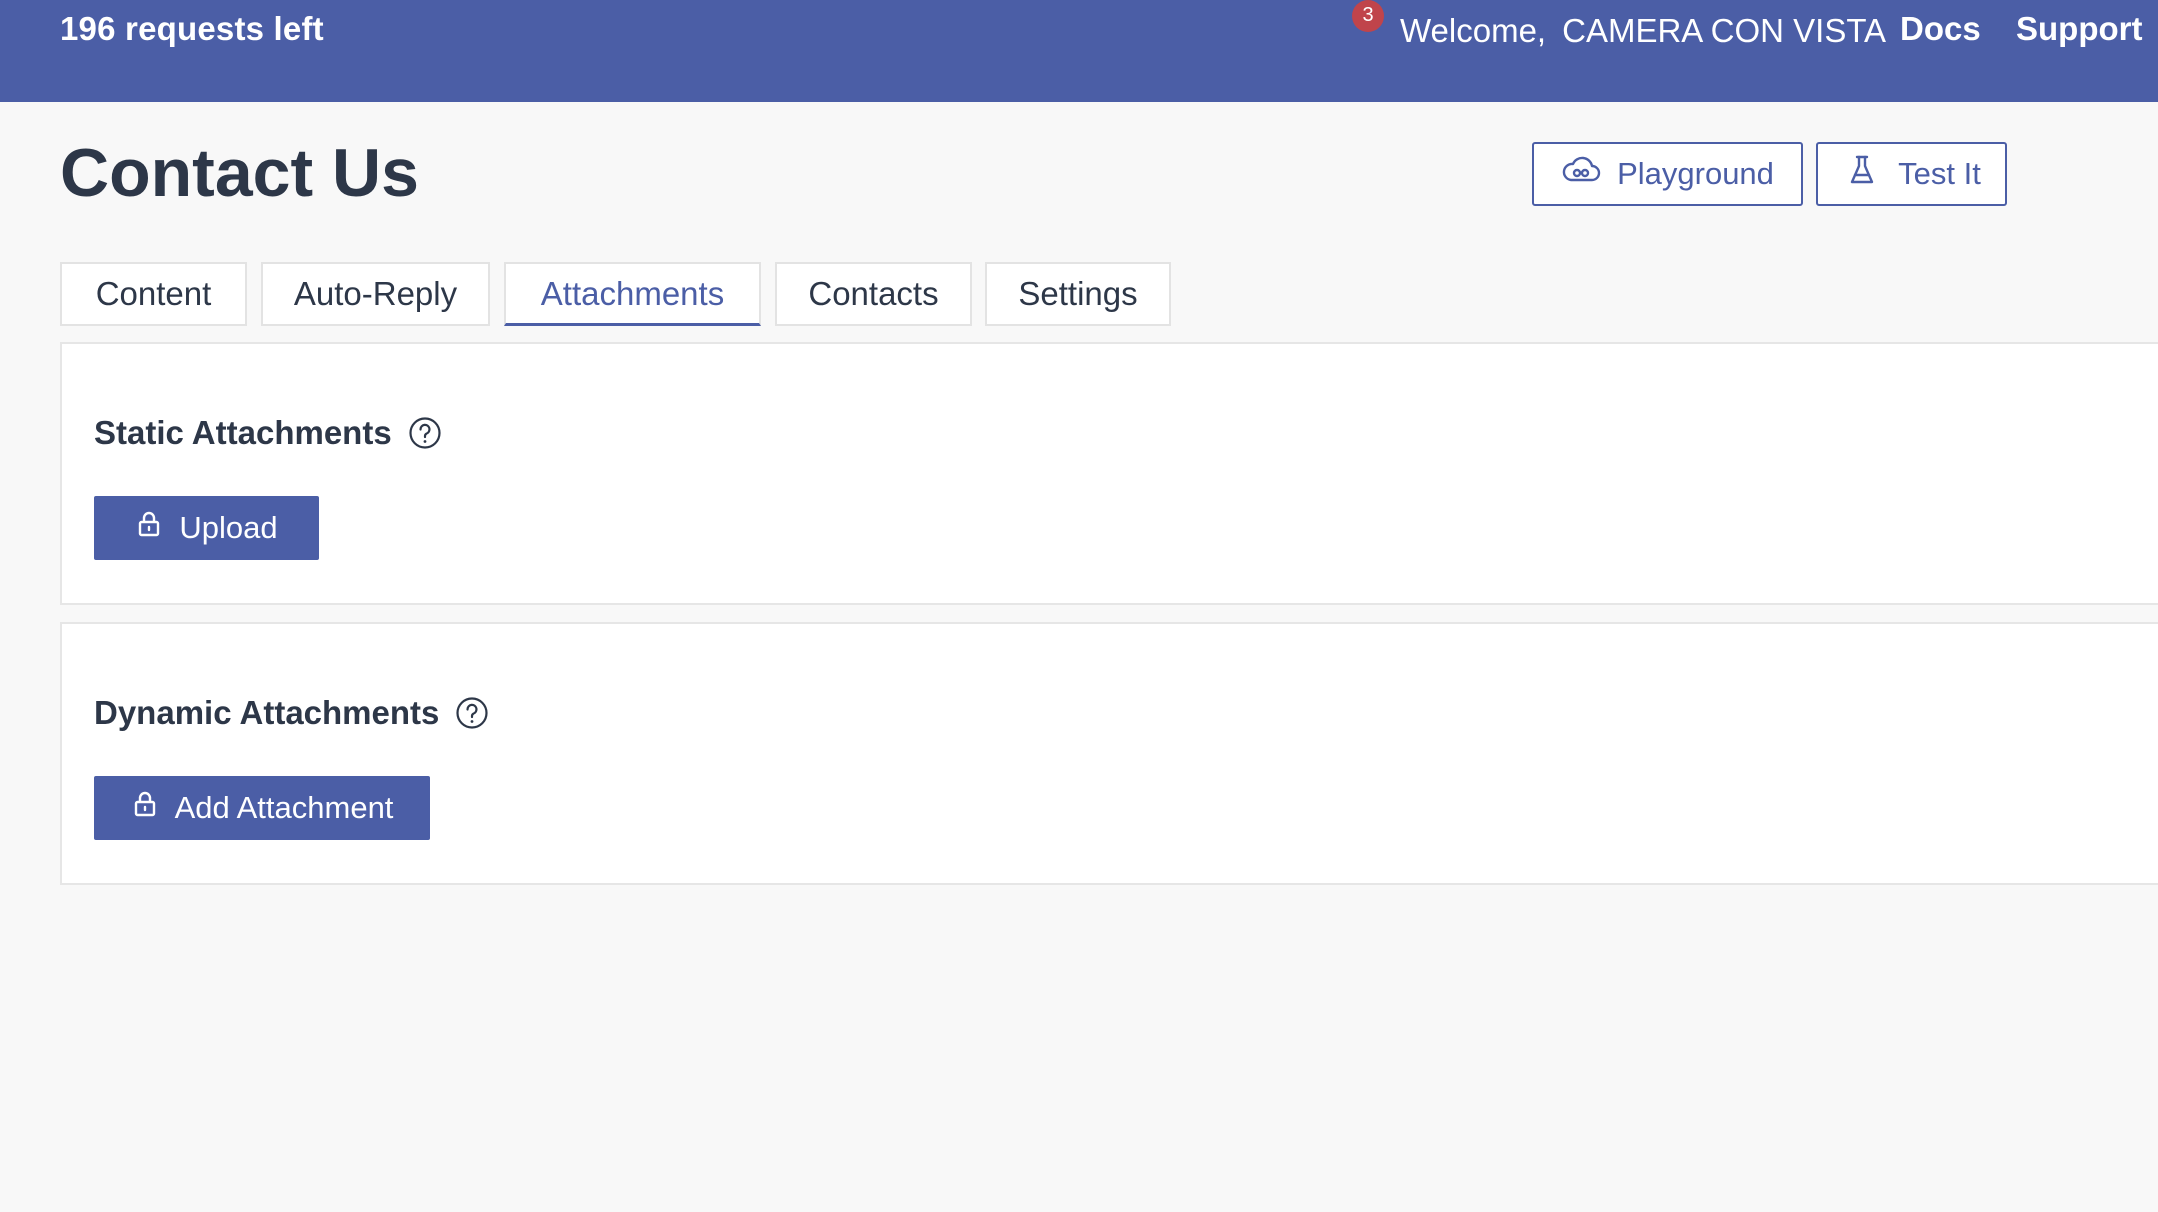  I want to click on dynamic-attachments-title: Dynamic Attachments, so click(267, 712).